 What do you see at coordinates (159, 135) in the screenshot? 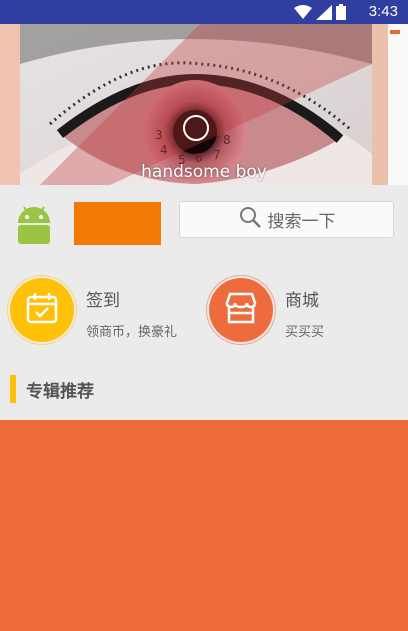
I see `svg-text: 3` at bounding box center [159, 135].